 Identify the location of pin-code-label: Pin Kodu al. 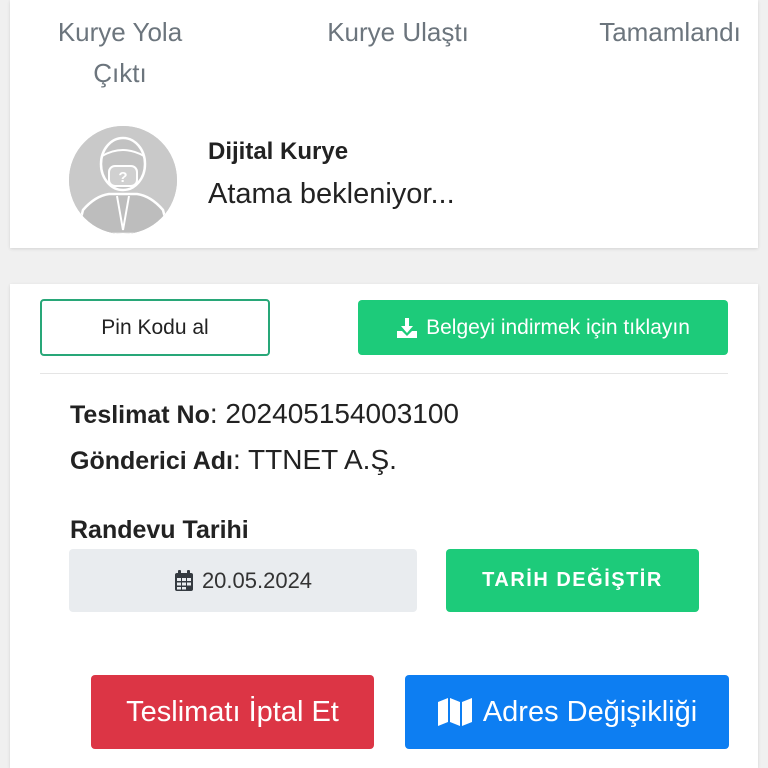
(155, 327).